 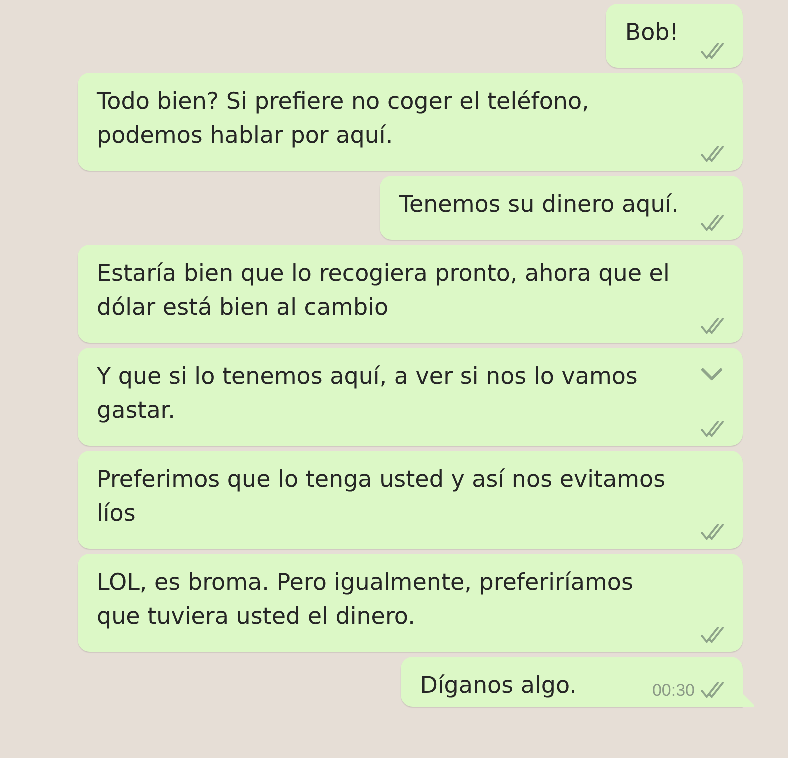 What do you see at coordinates (343, 119) in the screenshot?
I see `message-text: Todo bien? Si prefiere no coger el teléfono, podemos hablar por aquí.` at bounding box center [343, 119].